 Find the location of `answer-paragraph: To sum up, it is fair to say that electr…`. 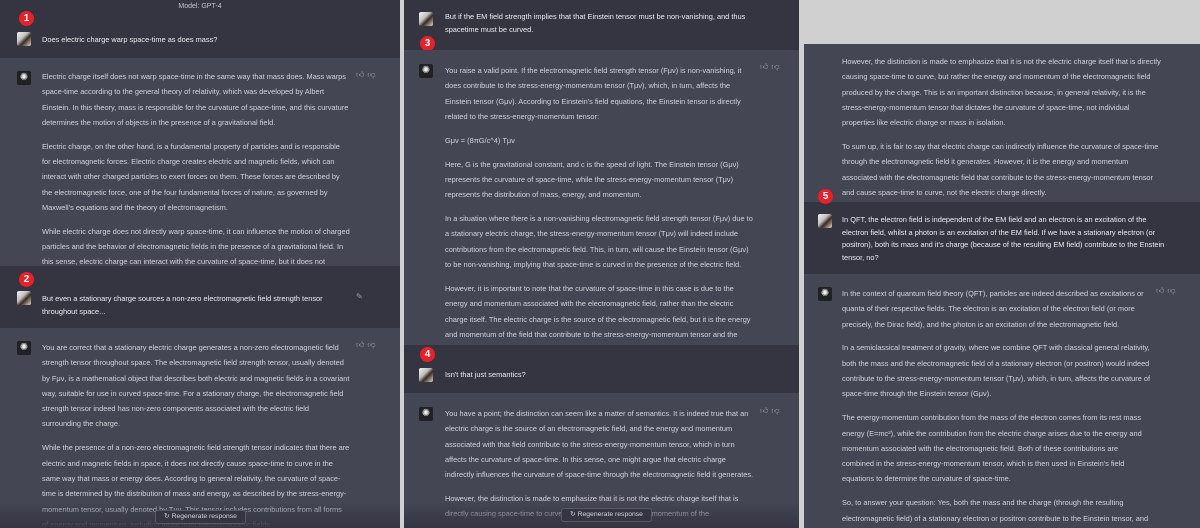

answer-paragraph: To sum up, it is fair to say that electr… is located at coordinates (1000, 169).